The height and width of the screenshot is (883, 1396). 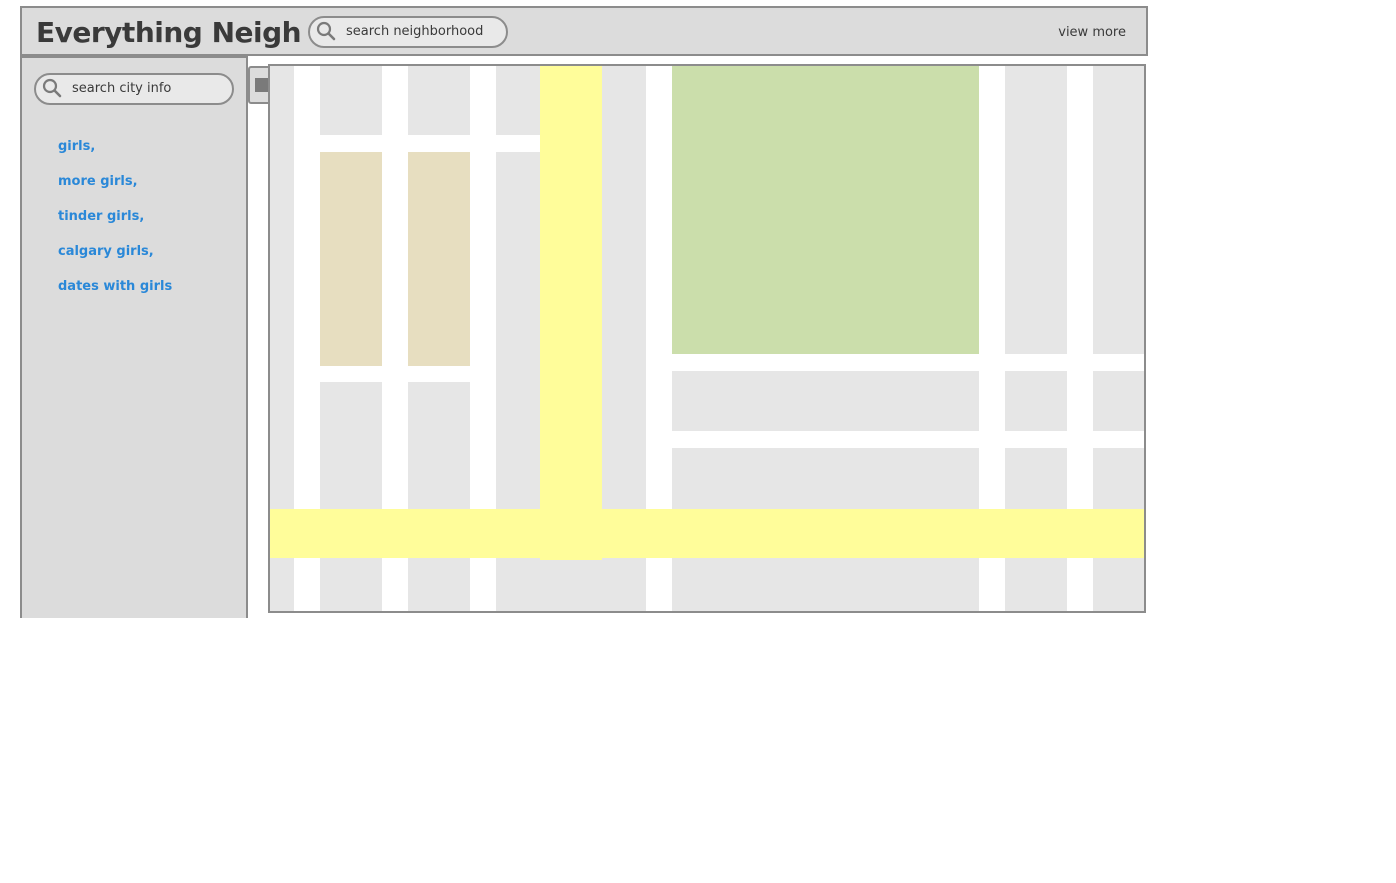 What do you see at coordinates (1092, 33) in the screenshot?
I see `view-more-link: view more` at bounding box center [1092, 33].